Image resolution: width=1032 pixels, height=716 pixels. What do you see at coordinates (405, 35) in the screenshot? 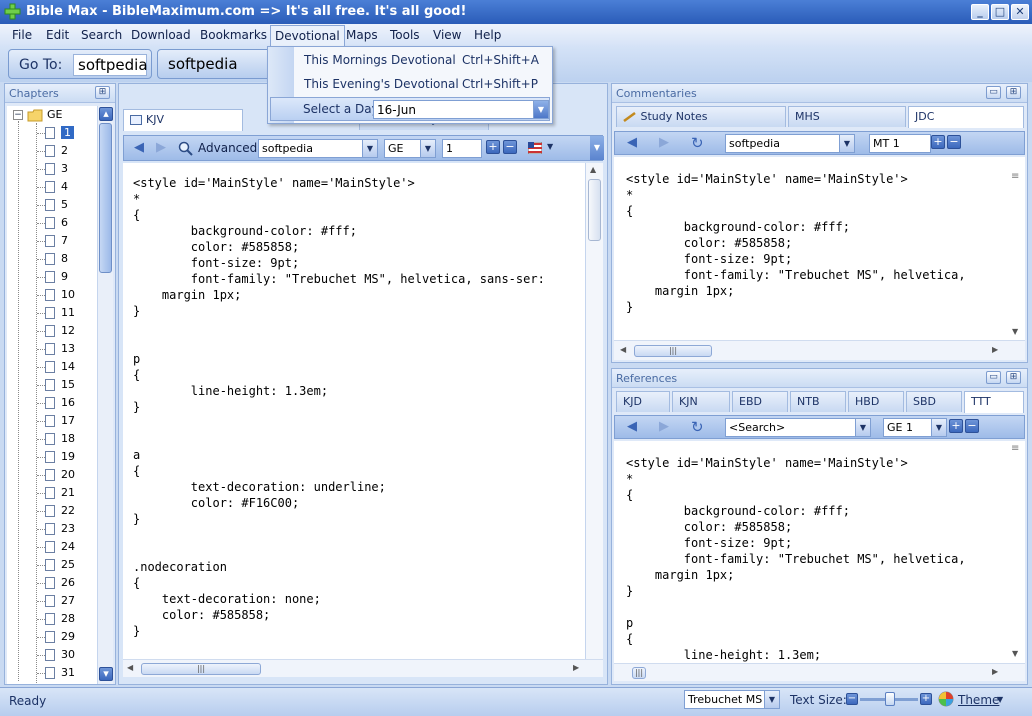
I see `menu-tools: Tools` at bounding box center [405, 35].